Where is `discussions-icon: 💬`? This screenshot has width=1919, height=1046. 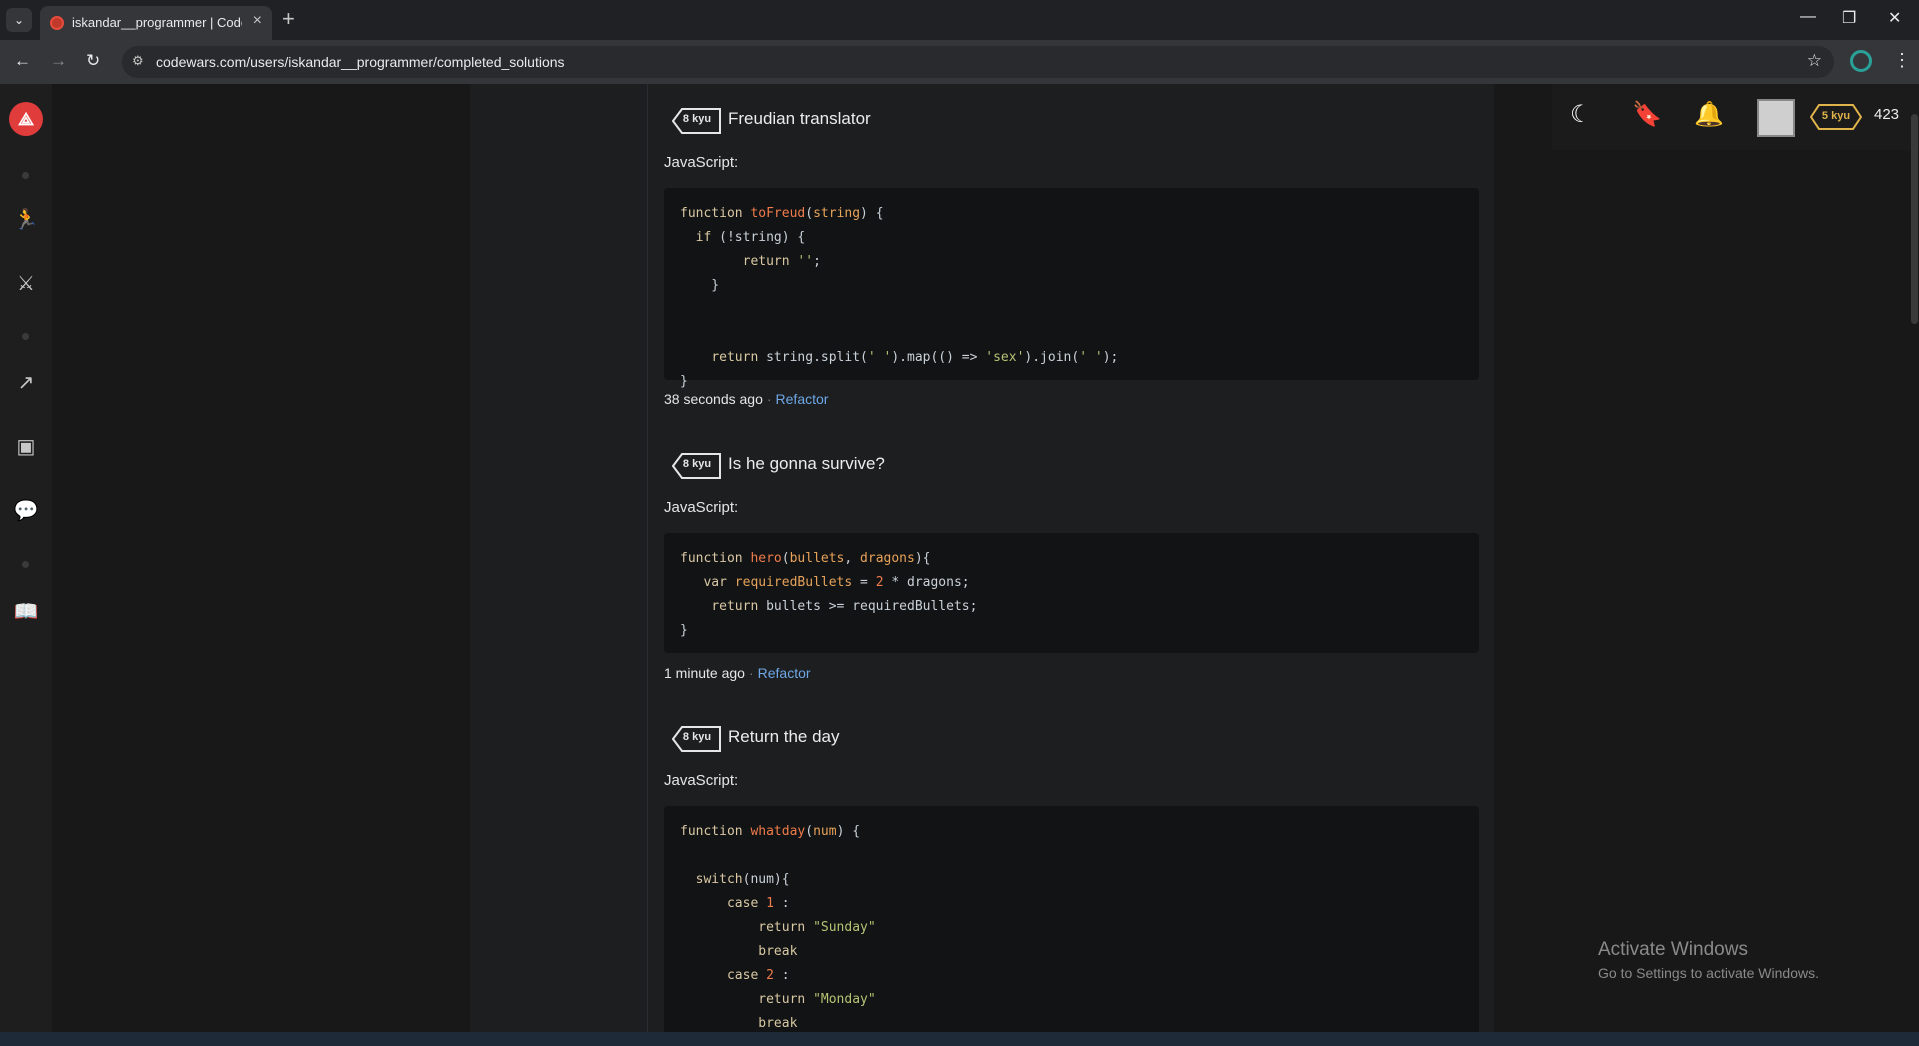 discussions-icon: 💬 is located at coordinates (26, 510).